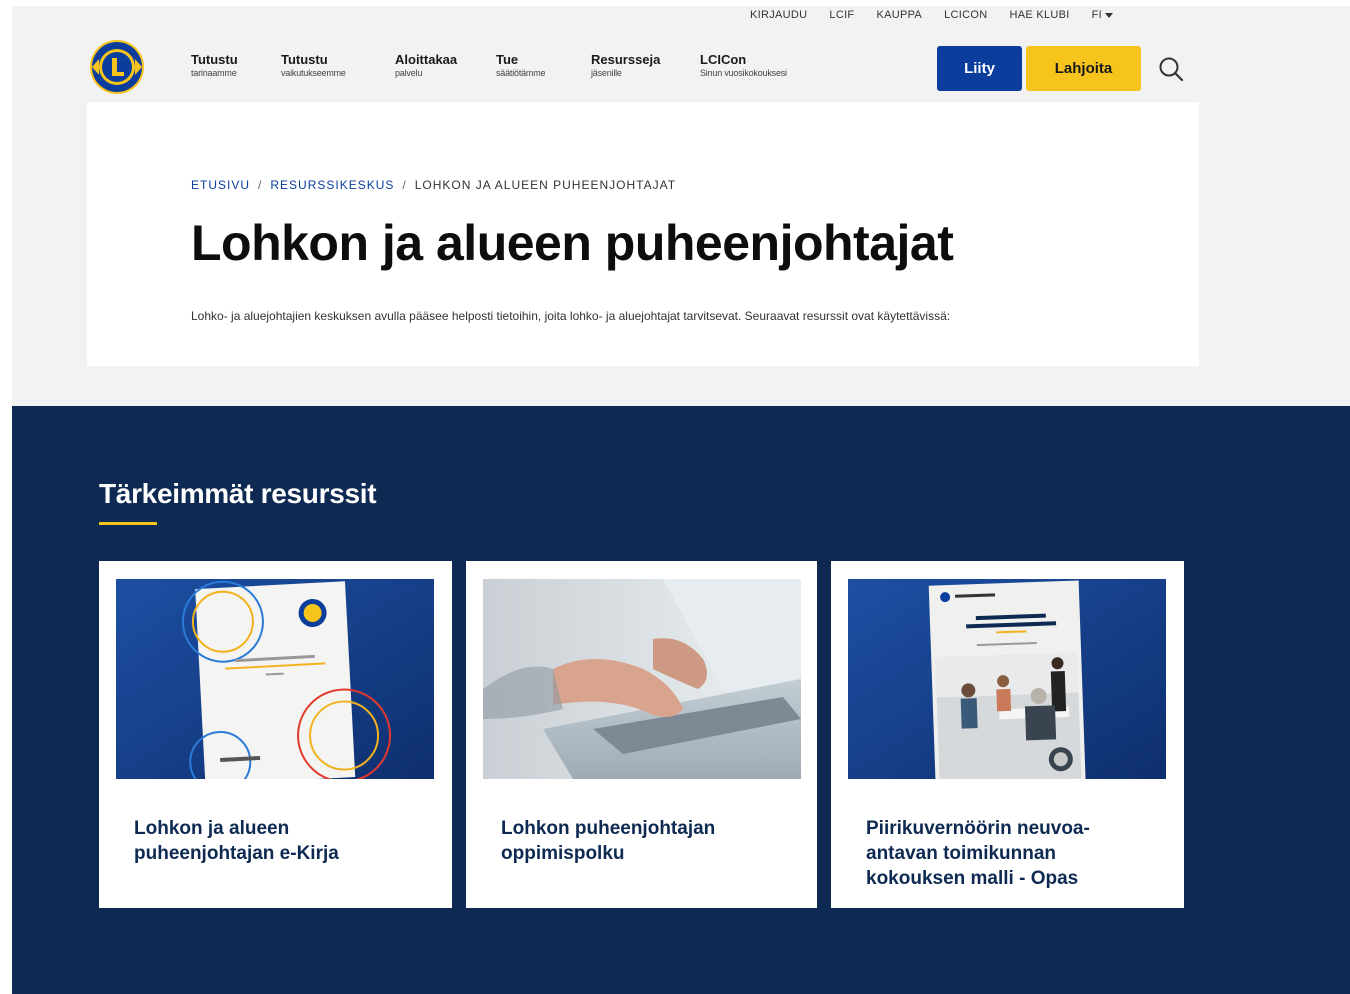  I want to click on donate-button: Lahjoita, so click(1083, 68).